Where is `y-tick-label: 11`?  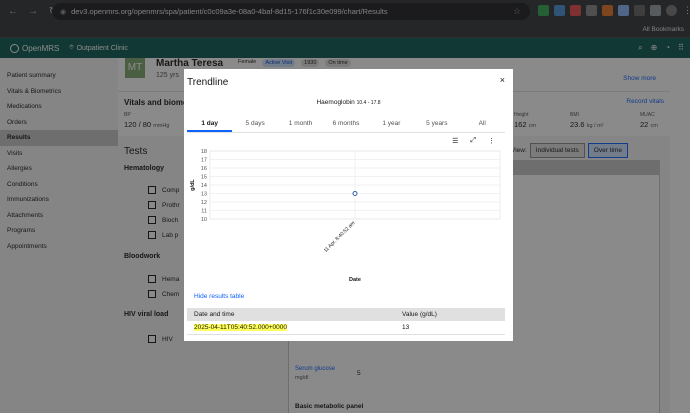 y-tick-label: 11 is located at coordinates (204, 212).